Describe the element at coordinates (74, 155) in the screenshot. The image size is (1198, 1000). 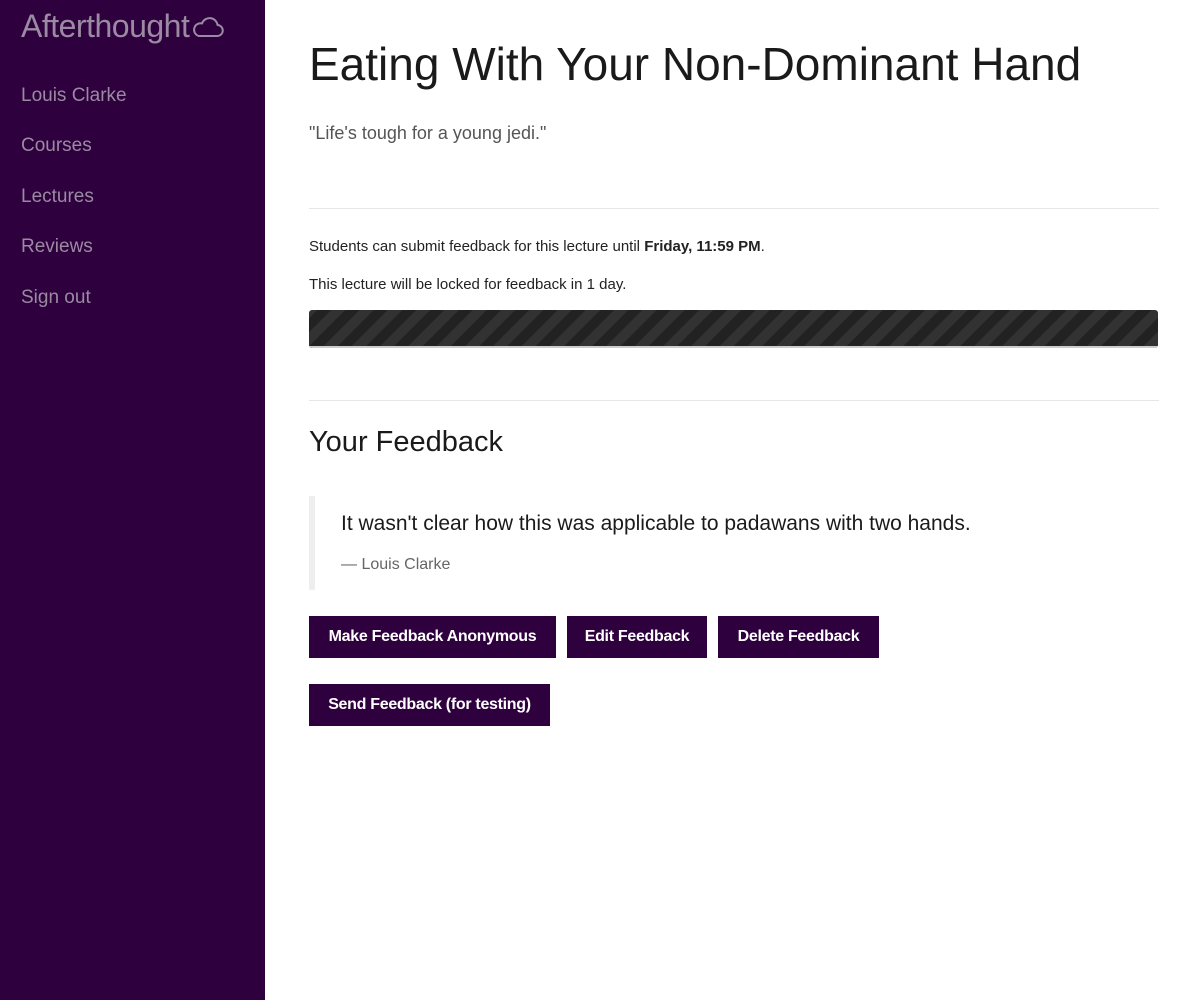
I see `sidebar-item-courses: Courses` at that location.